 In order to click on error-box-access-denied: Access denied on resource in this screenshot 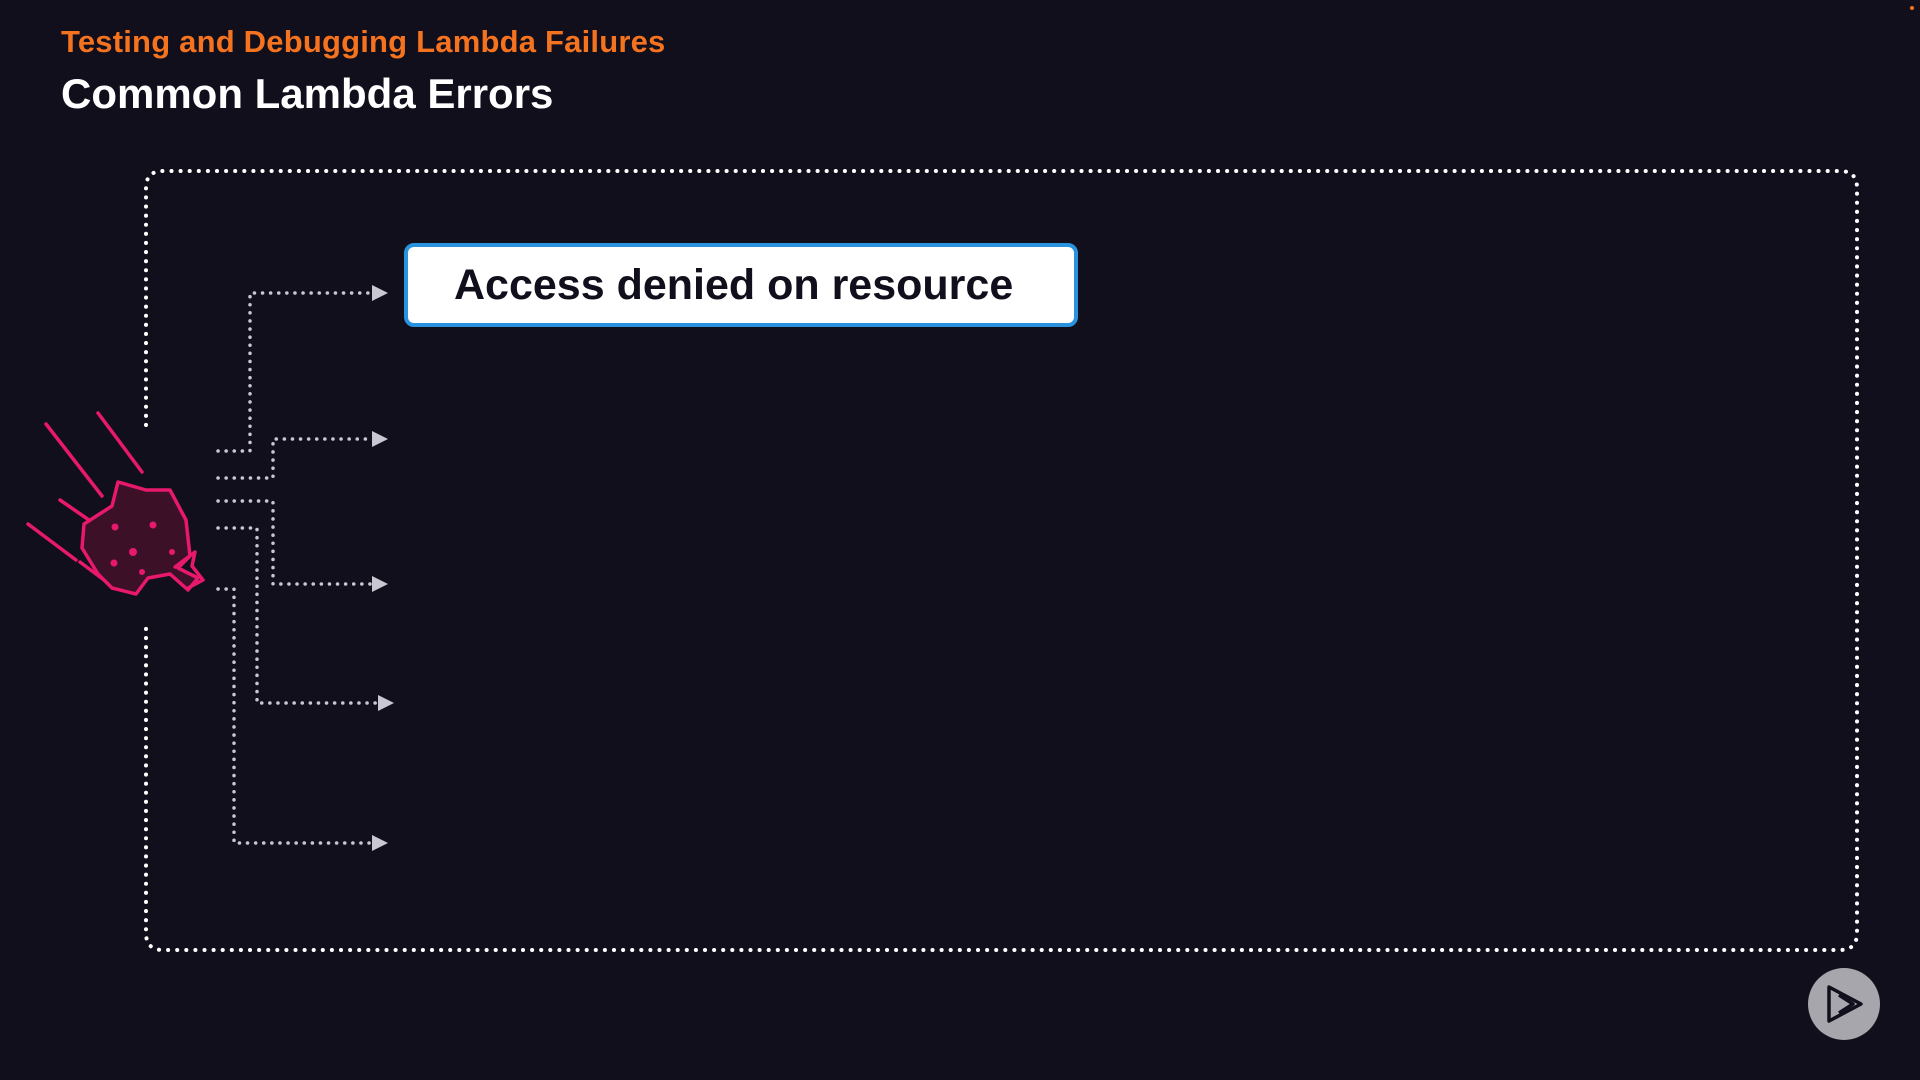, I will do `click(741, 285)`.